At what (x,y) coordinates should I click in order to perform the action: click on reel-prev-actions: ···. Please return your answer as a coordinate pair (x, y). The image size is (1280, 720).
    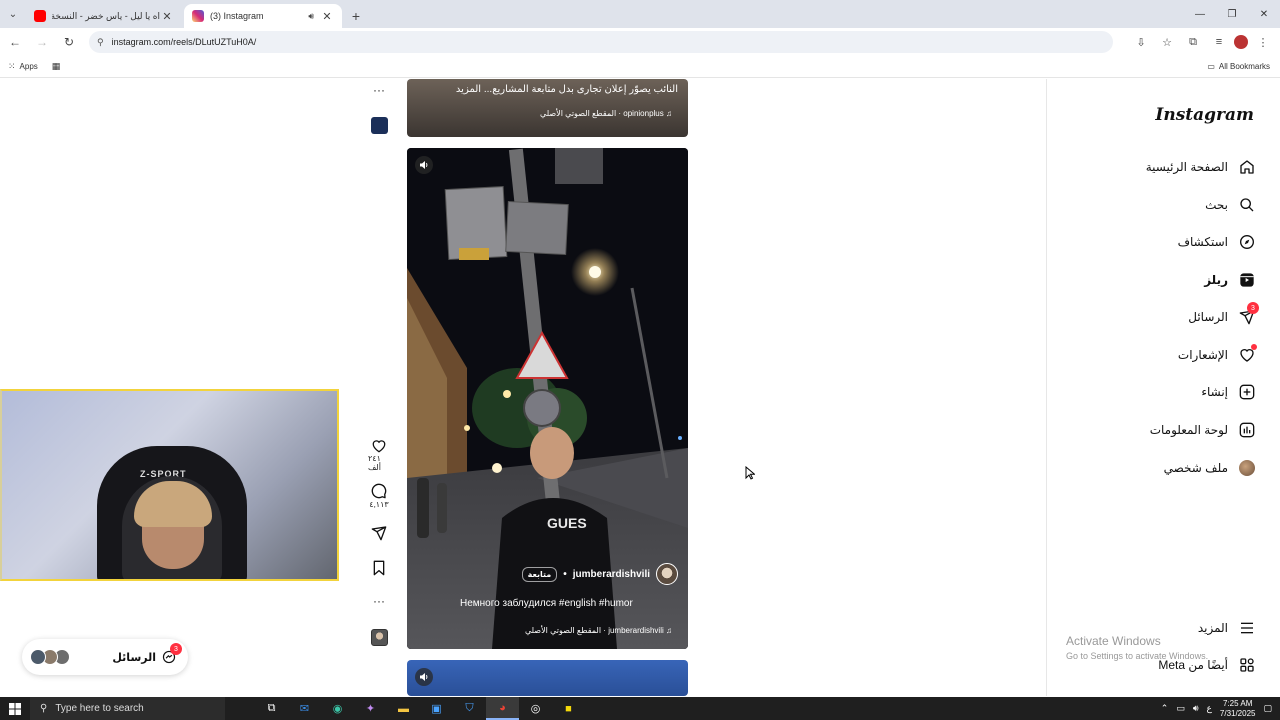
    Looking at the image, I should click on (379, 90).